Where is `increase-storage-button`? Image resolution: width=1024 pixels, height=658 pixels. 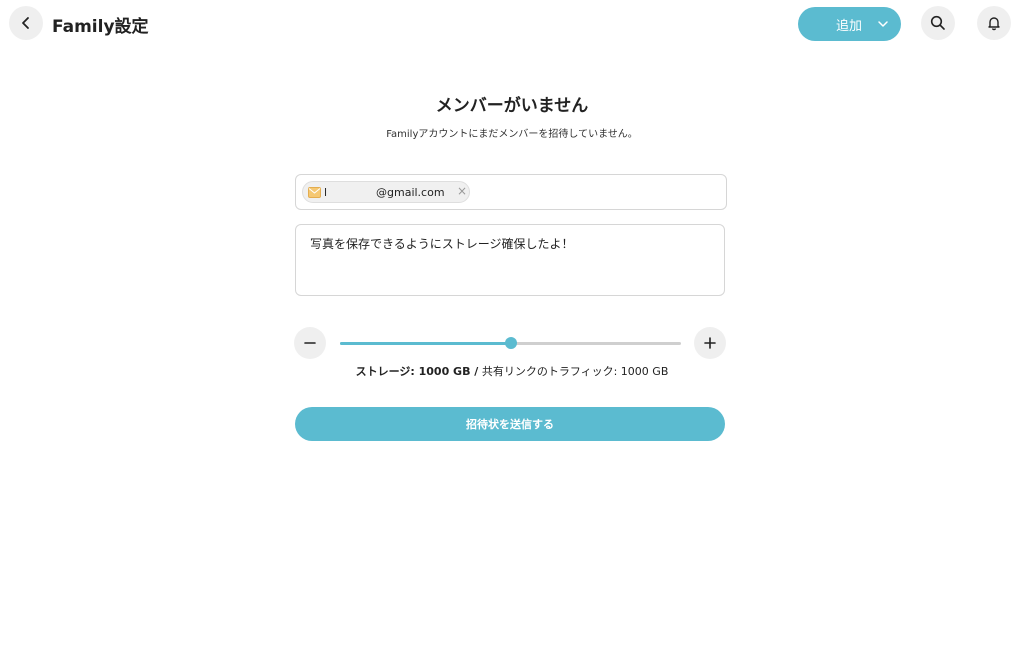
increase-storage-button is located at coordinates (710, 343).